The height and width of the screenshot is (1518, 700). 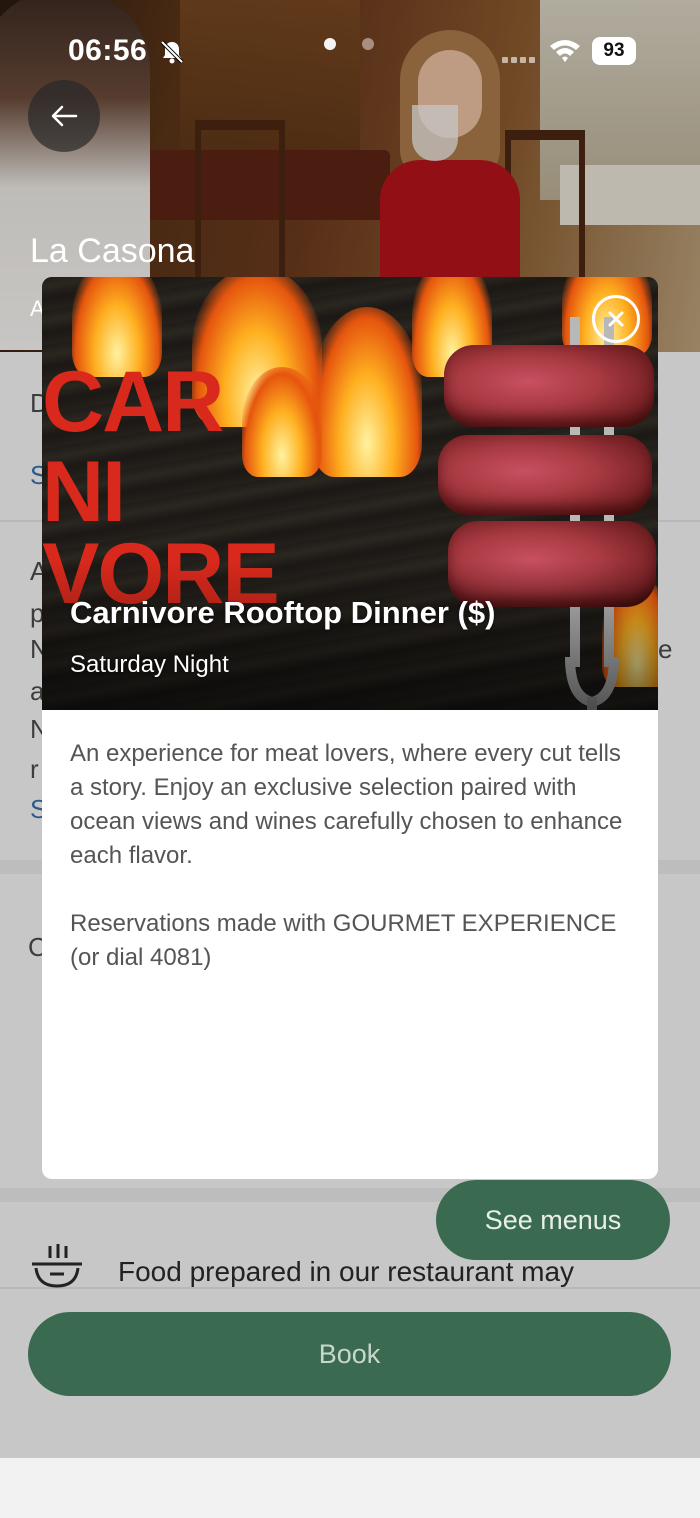 What do you see at coordinates (283, 612) in the screenshot?
I see `event-title: Carnivore Rooftop Dinner ($)` at bounding box center [283, 612].